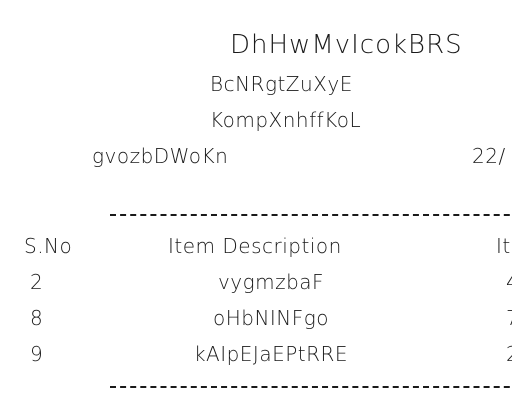 This screenshot has height=400, width=512. I want to click on row-description: kAIpEJaEPtRRE, so click(271, 354).